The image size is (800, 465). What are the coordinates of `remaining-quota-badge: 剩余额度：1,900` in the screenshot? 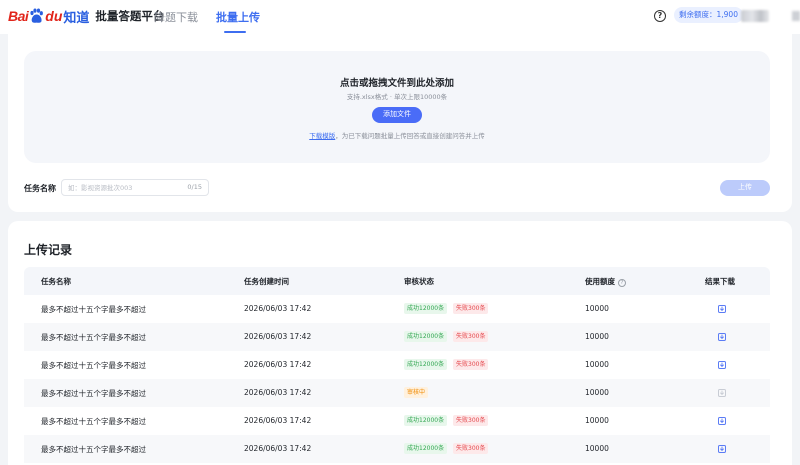 It's located at (708, 15).